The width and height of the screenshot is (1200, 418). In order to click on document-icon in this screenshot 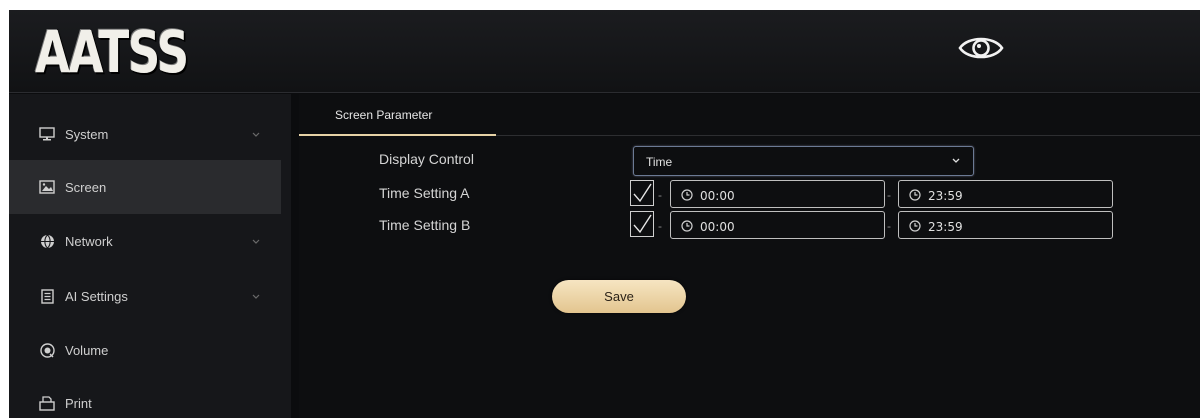, I will do `click(47, 296)`.